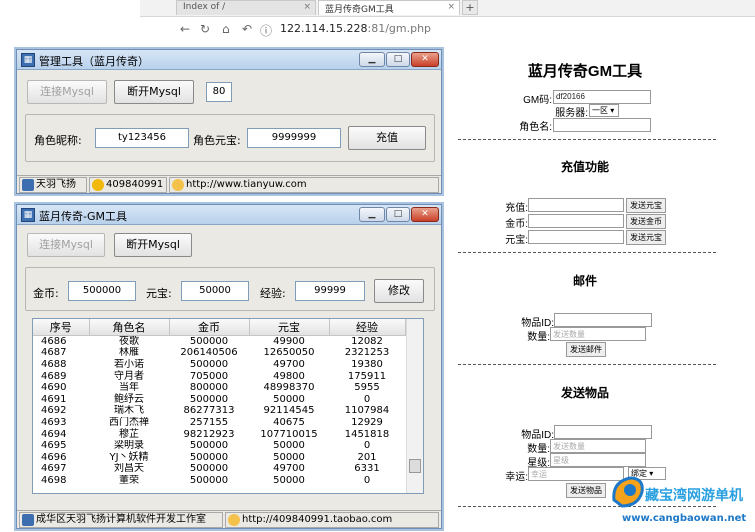  Describe the element at coordinates (102, 291) in the screenshot. I see `gold-input: 500000` at that location.